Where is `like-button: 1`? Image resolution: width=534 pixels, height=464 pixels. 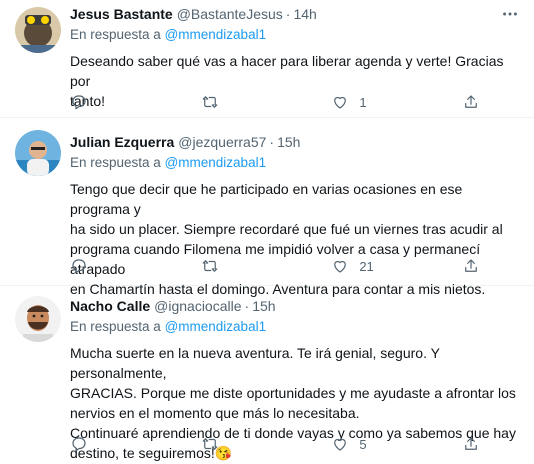 like-button: 1 is located at coordinates (386, 102).